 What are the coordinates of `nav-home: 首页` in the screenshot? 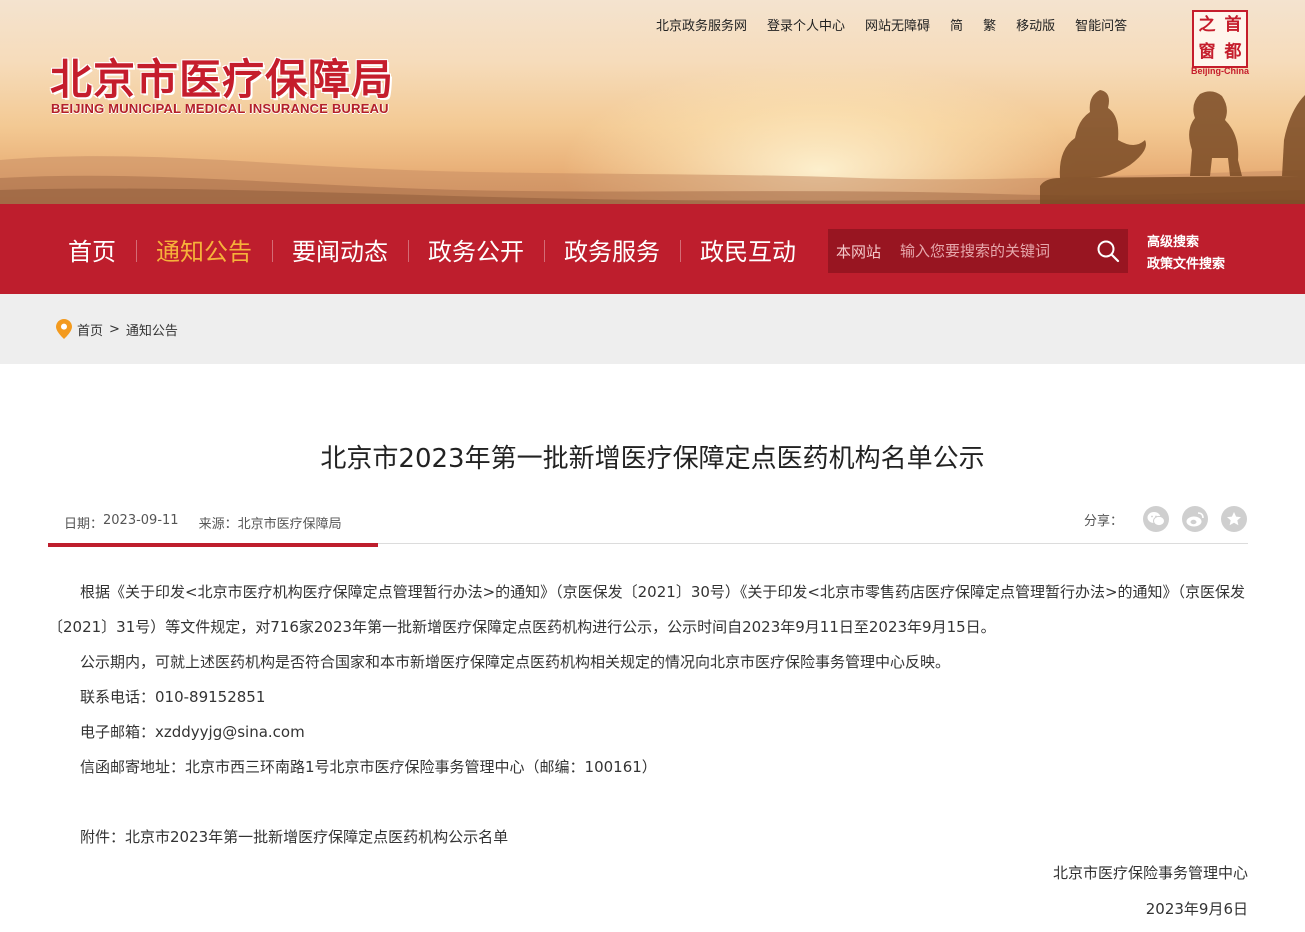 It's located at (92, 249).